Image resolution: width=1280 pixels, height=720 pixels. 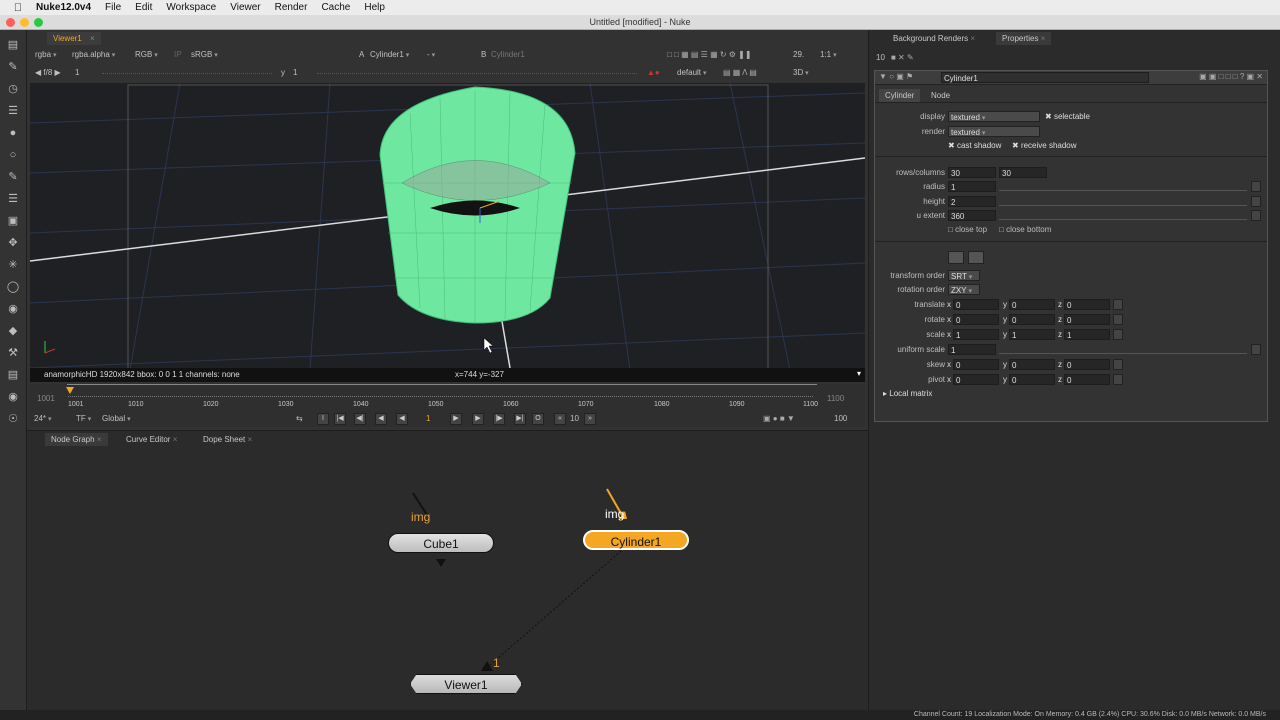 I want to click on columns-field: 30, so click(x=1023, y=172).